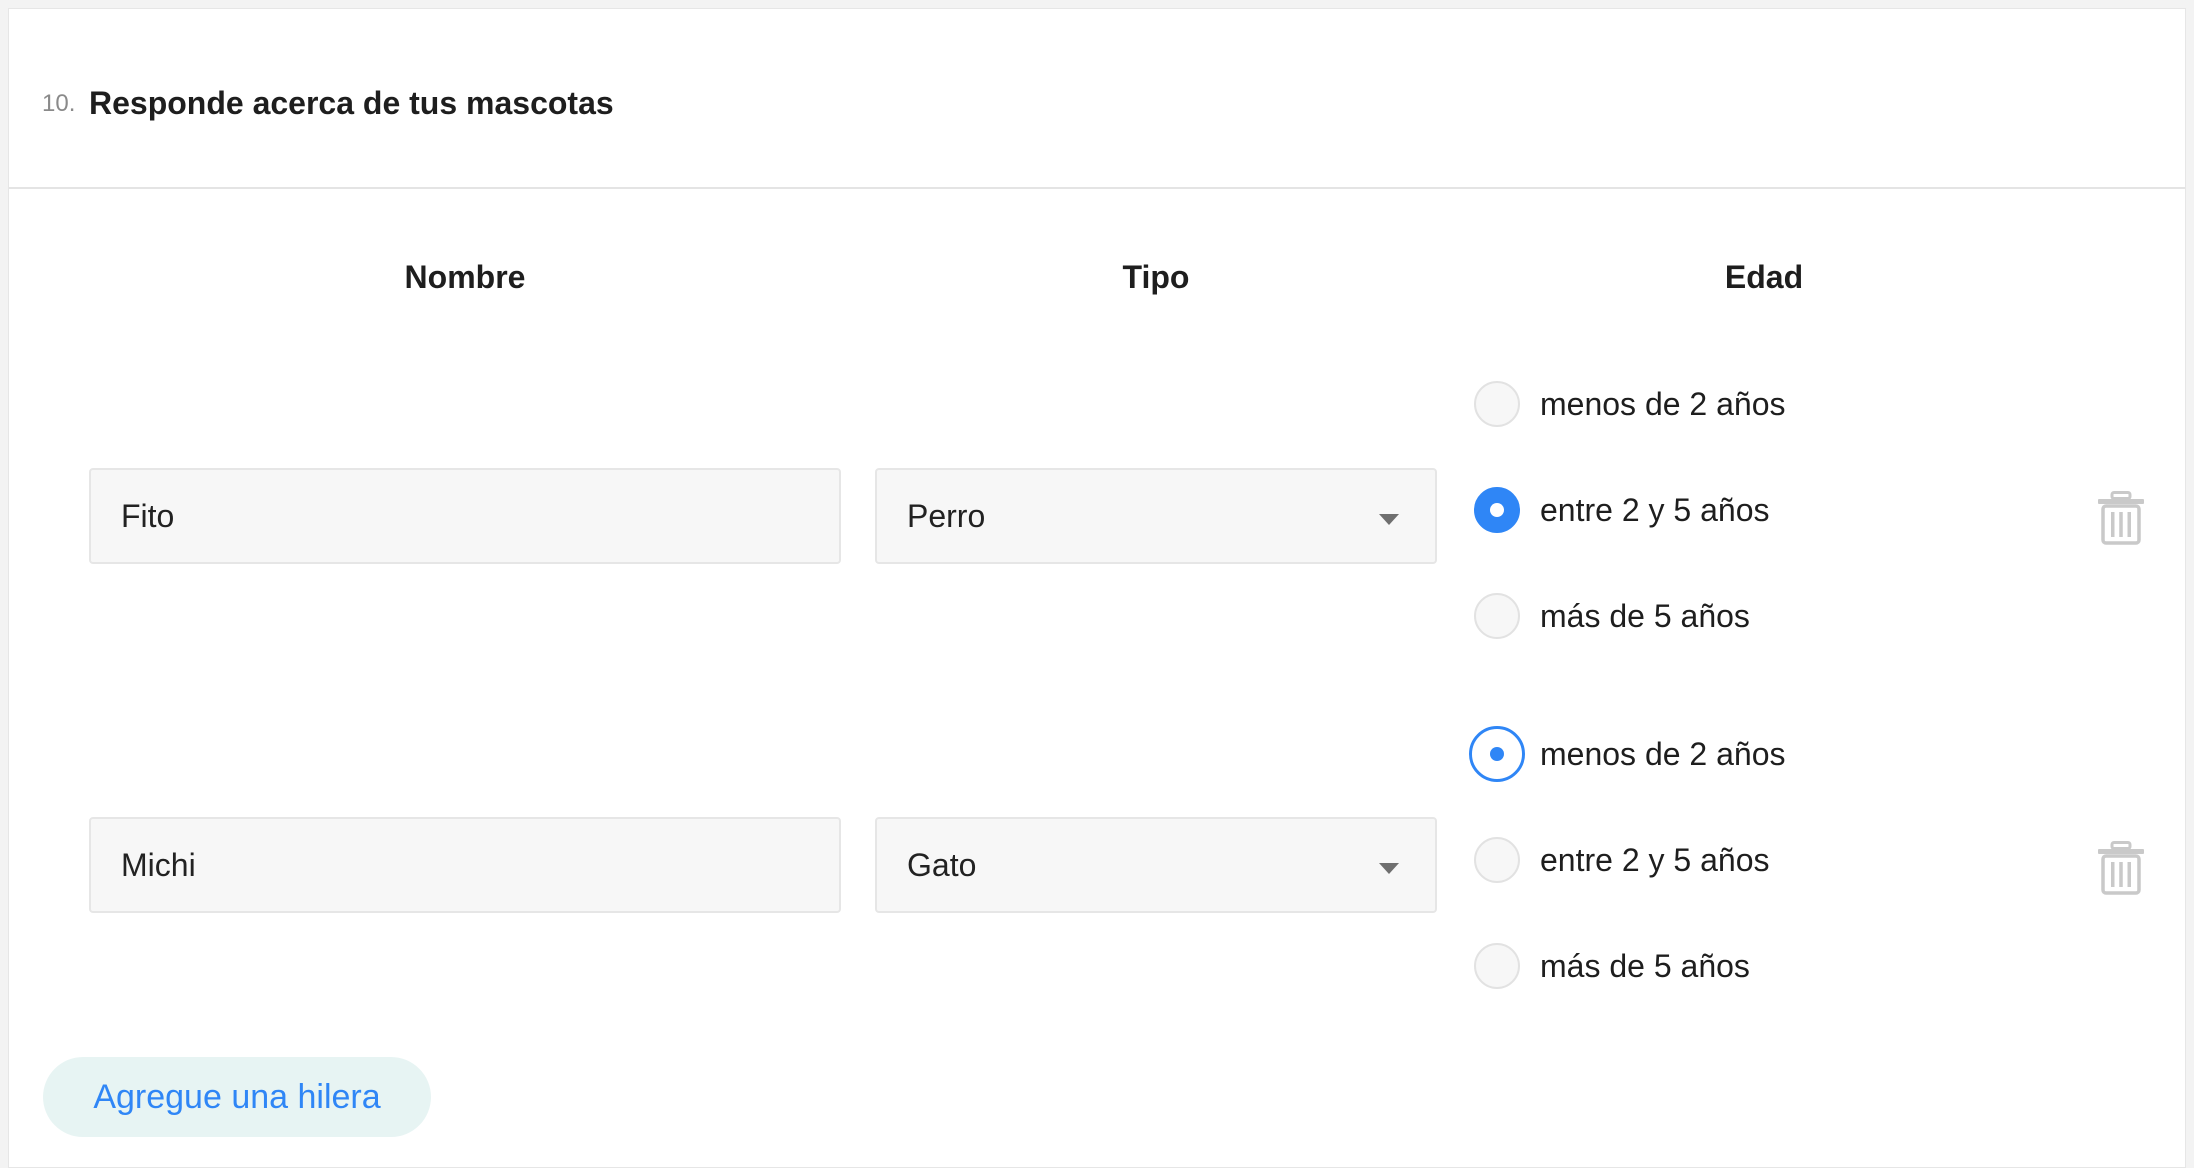  What do you see at coordinates (351, 103) in the screenshot?
I see `question-title: Responde acerca de tus mascotas` at bounding box center [351, 103].